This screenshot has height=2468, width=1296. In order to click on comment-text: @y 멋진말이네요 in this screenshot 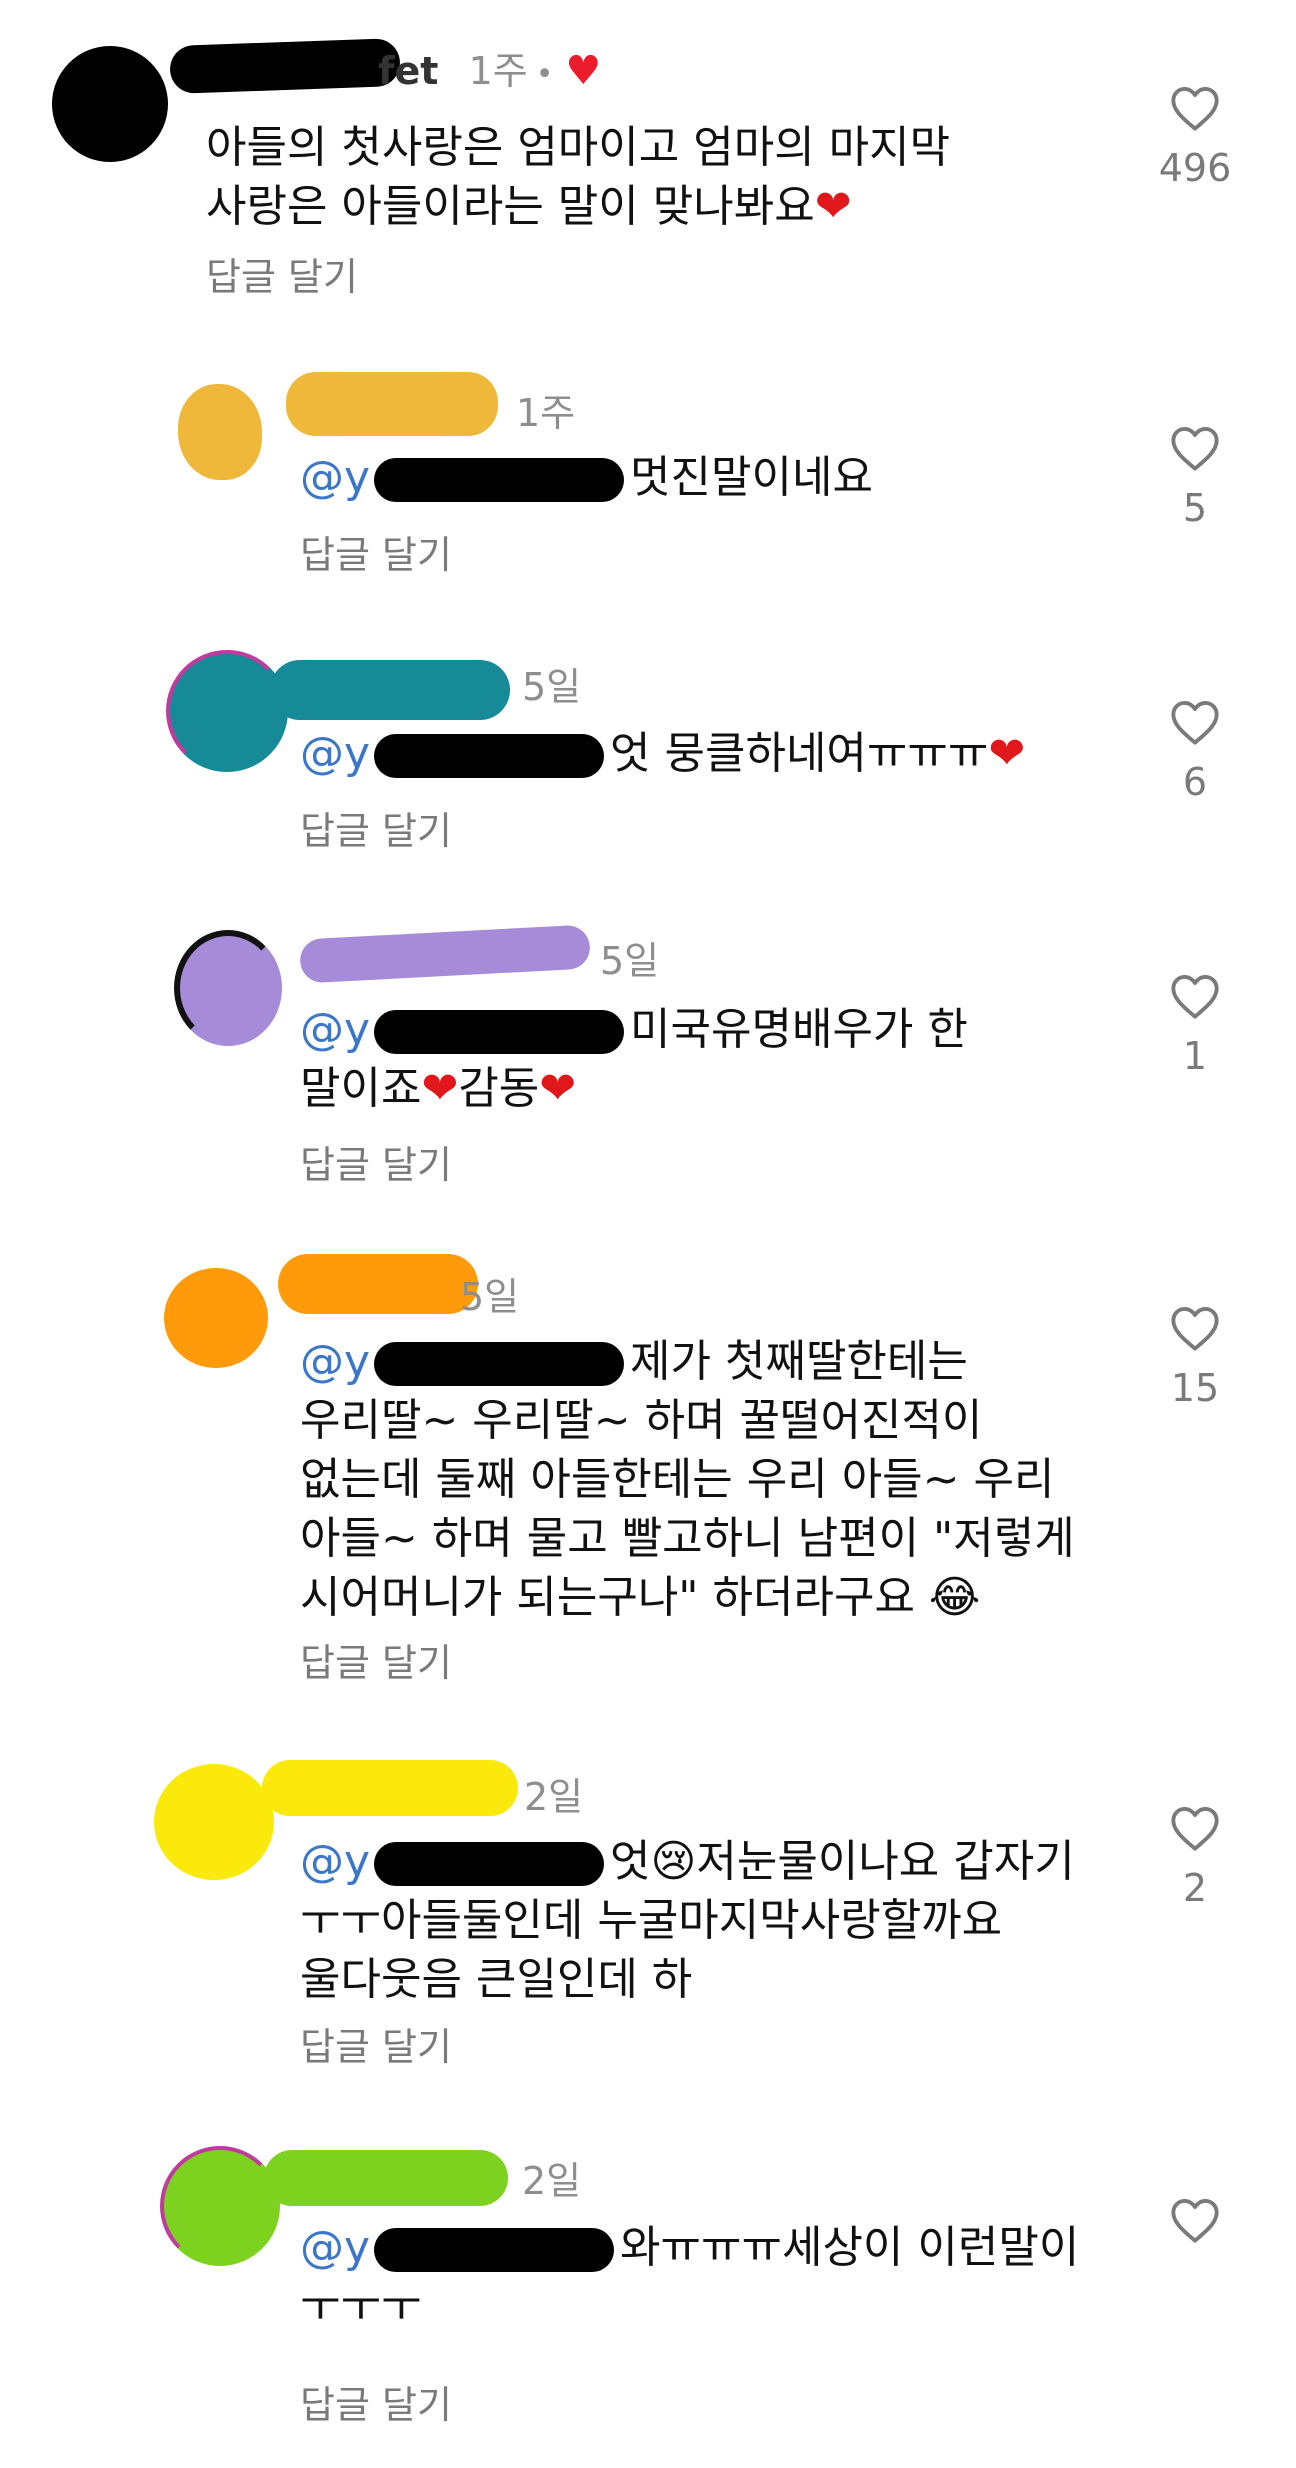, I will do `click(730, 477)`.